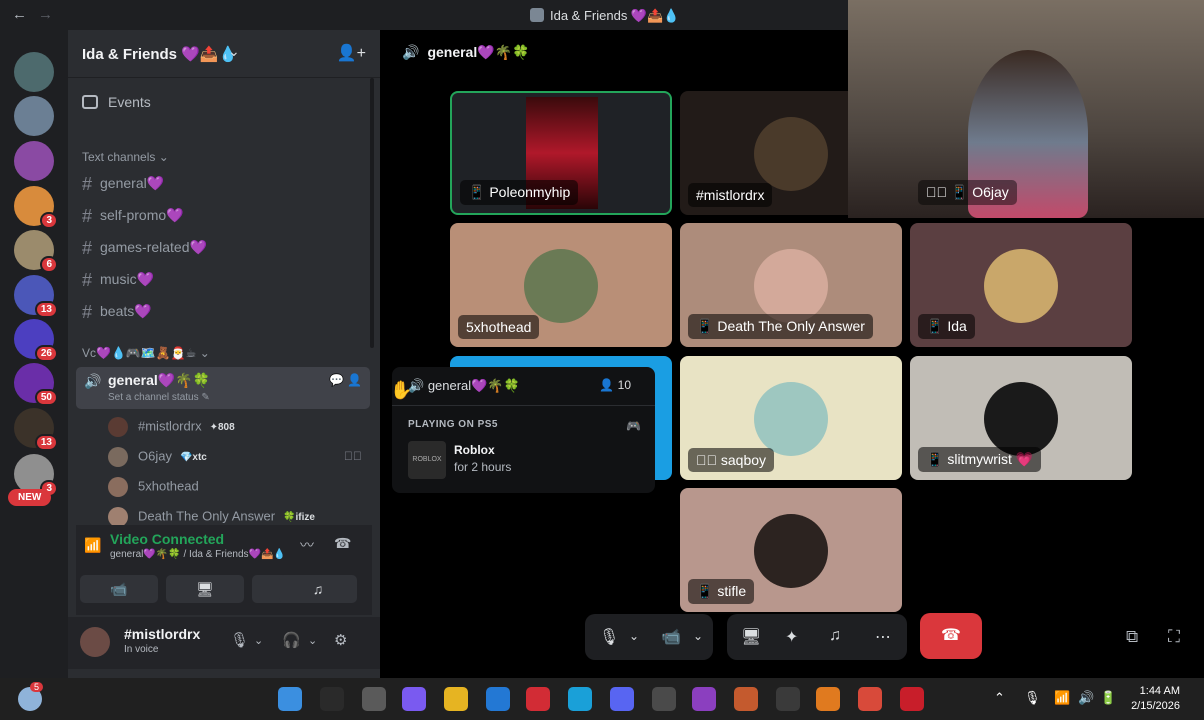 The image size is (1204, 720). Describe the element at coordinates (133, 216) in the screenshot. I see `channel-self-promo: # self-promo💜` at that location.